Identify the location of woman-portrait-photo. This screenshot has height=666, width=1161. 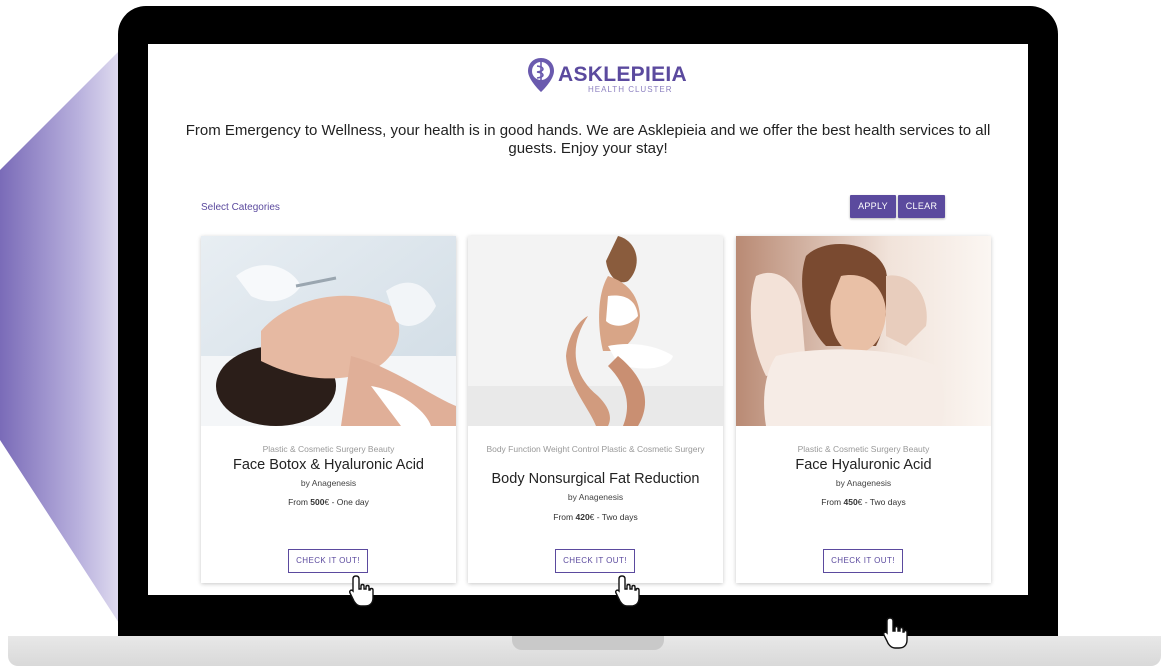
(863, 331).